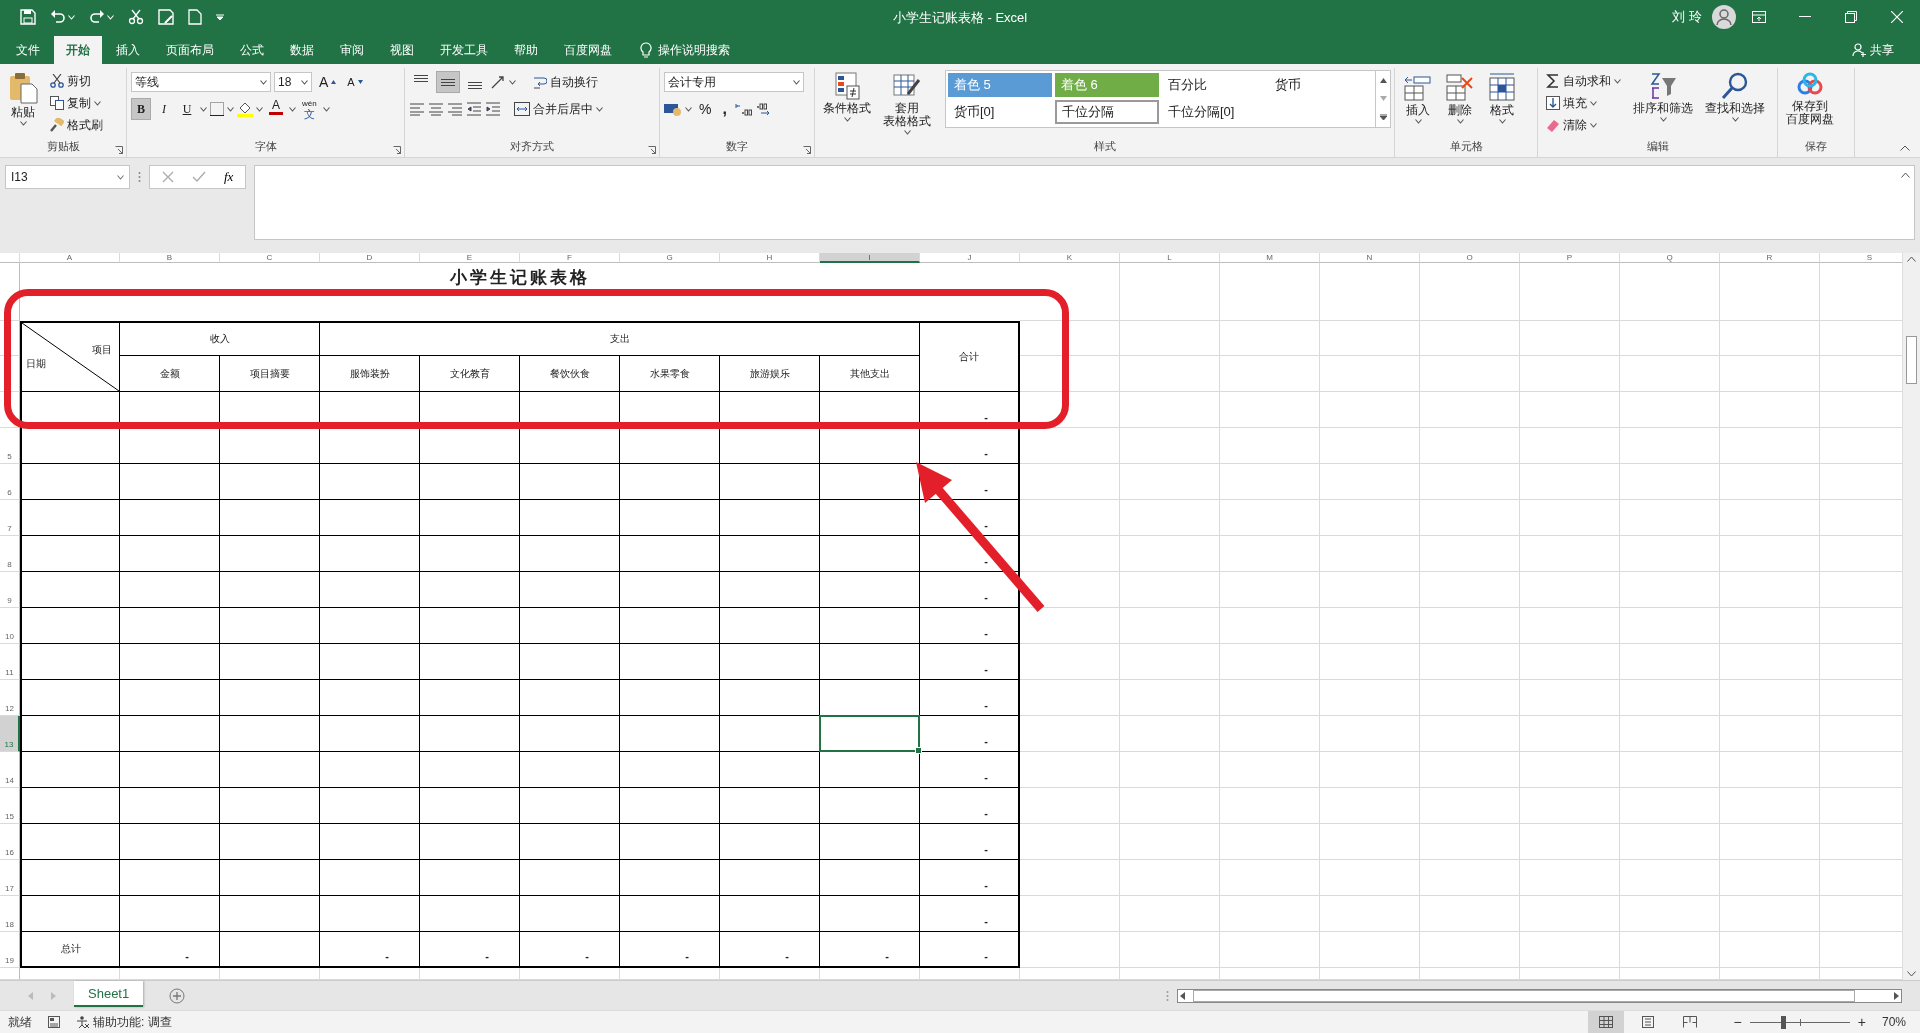  Describe the element at coordinates (10, 554) in the screenshot. I see `row-header: 8` at that location.